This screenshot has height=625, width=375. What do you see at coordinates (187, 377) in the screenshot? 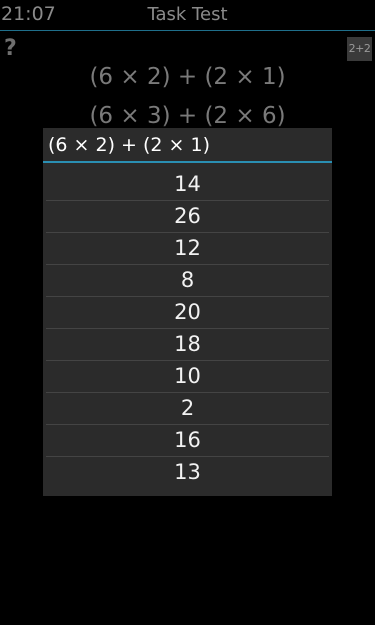
I see `answer-option: 10` at bounding box center [187, 377].